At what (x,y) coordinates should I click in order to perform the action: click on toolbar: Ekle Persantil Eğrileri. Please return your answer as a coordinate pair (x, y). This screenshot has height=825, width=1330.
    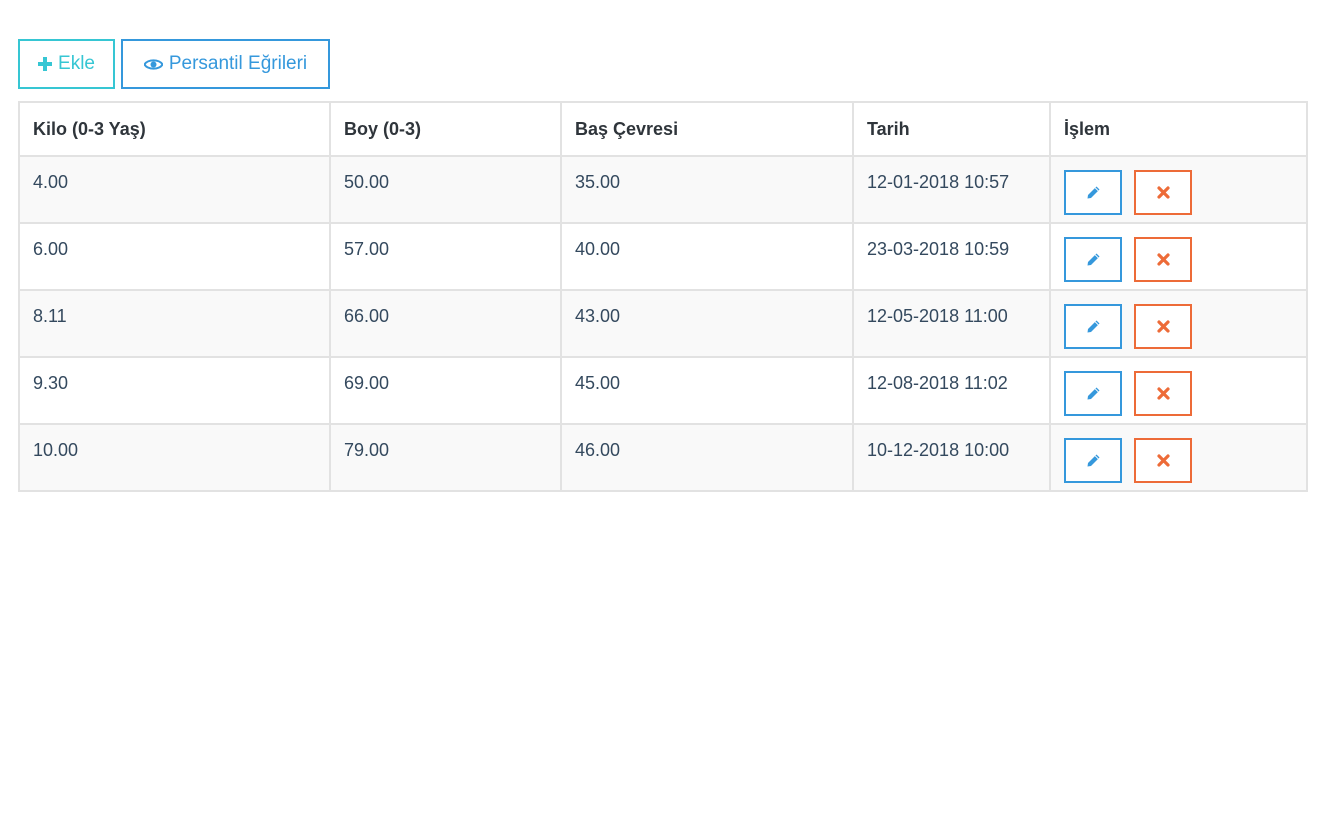
    Looking at the image, I should click on (174, 64).